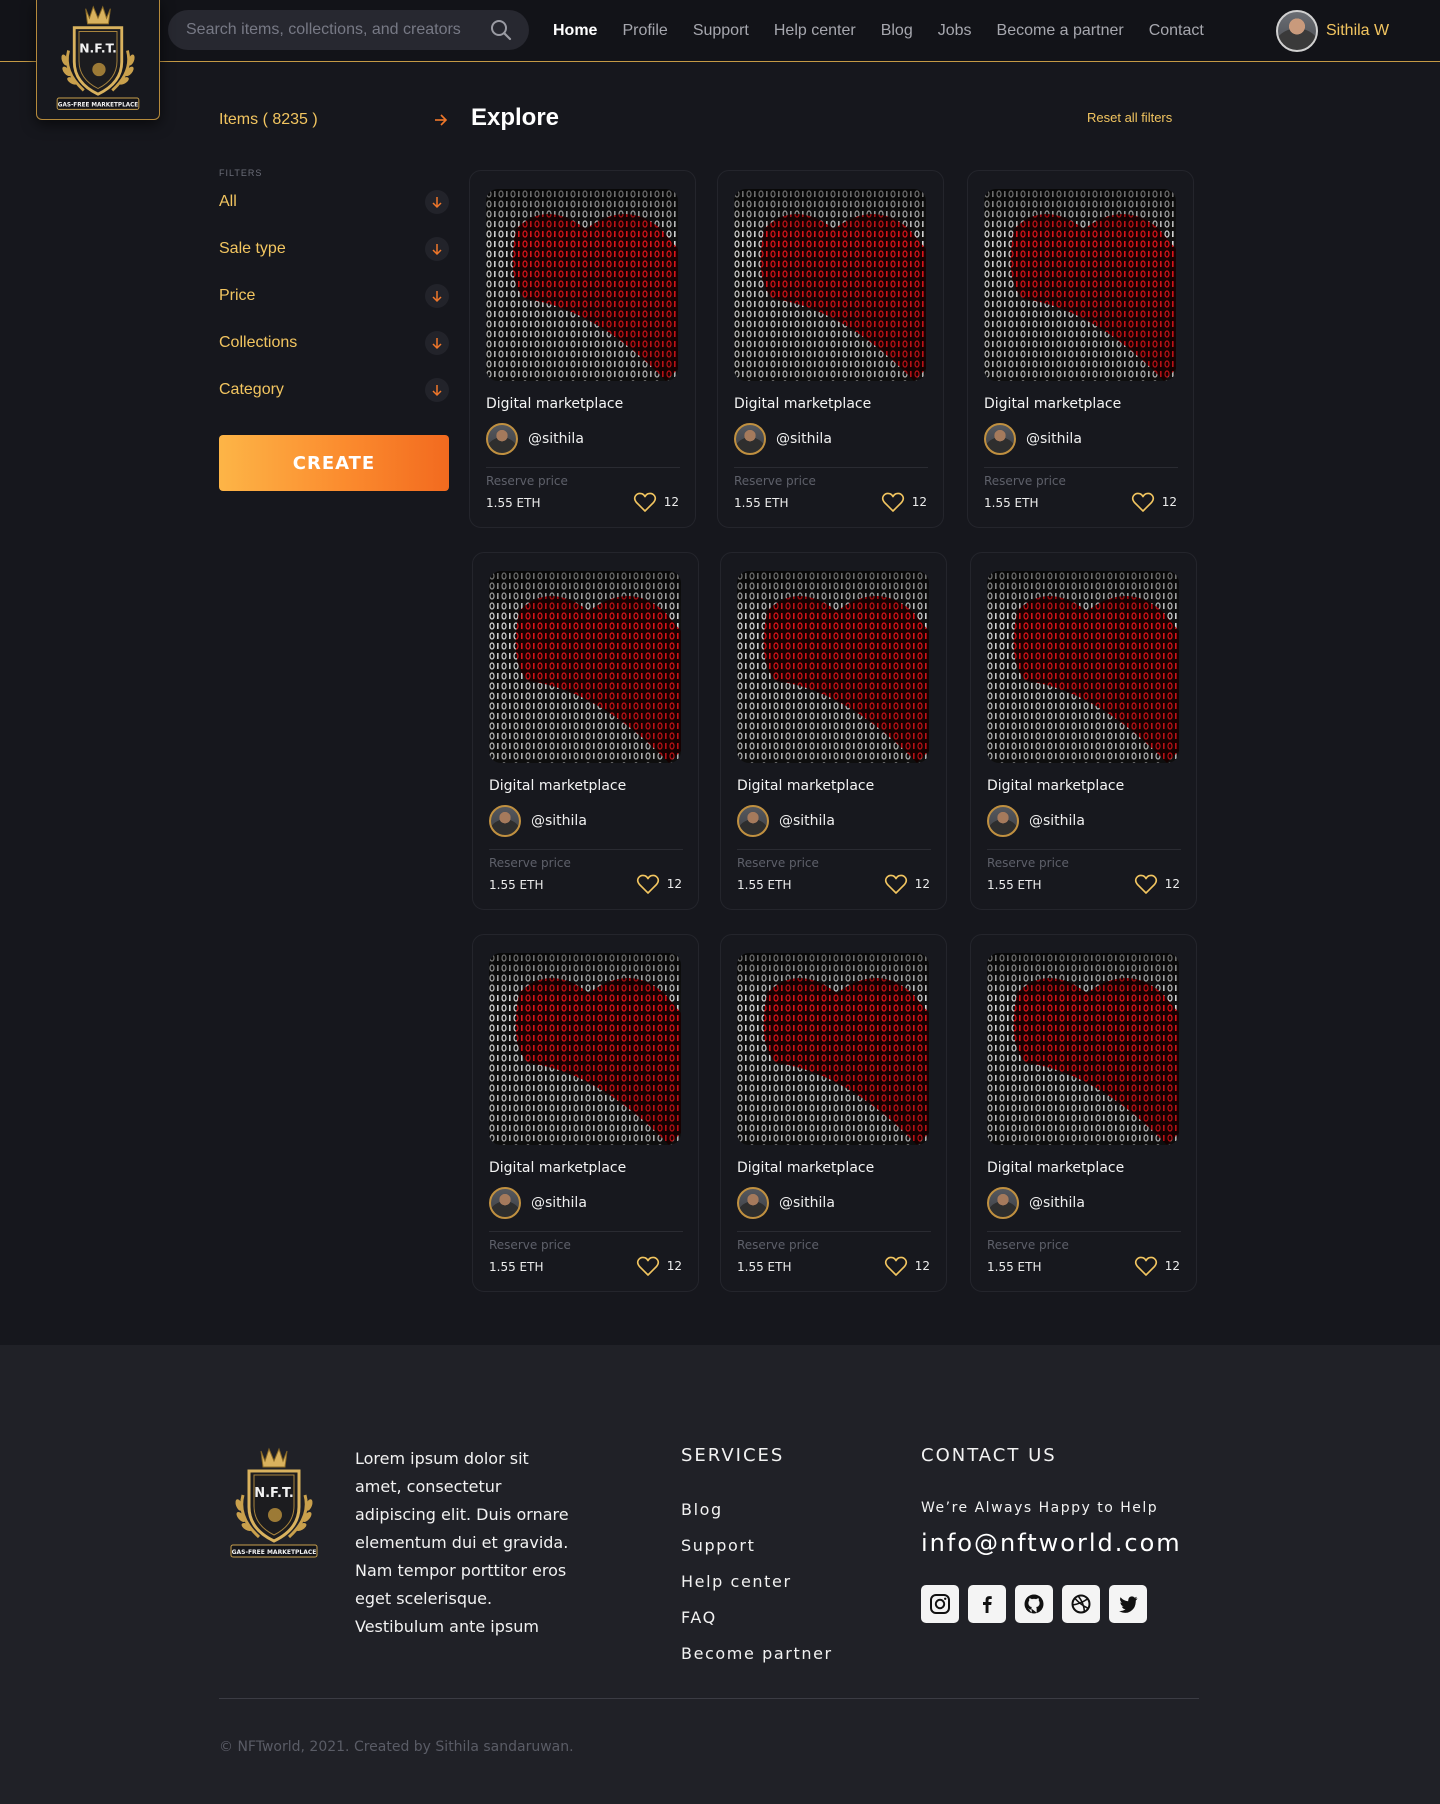 The width and height of the screenshot is (1440, 1804). What do you see at coordinates (757, 1590) in the screenshot?
I see `footer-link-help-center: Help center` at bounding box center [757, 1590].